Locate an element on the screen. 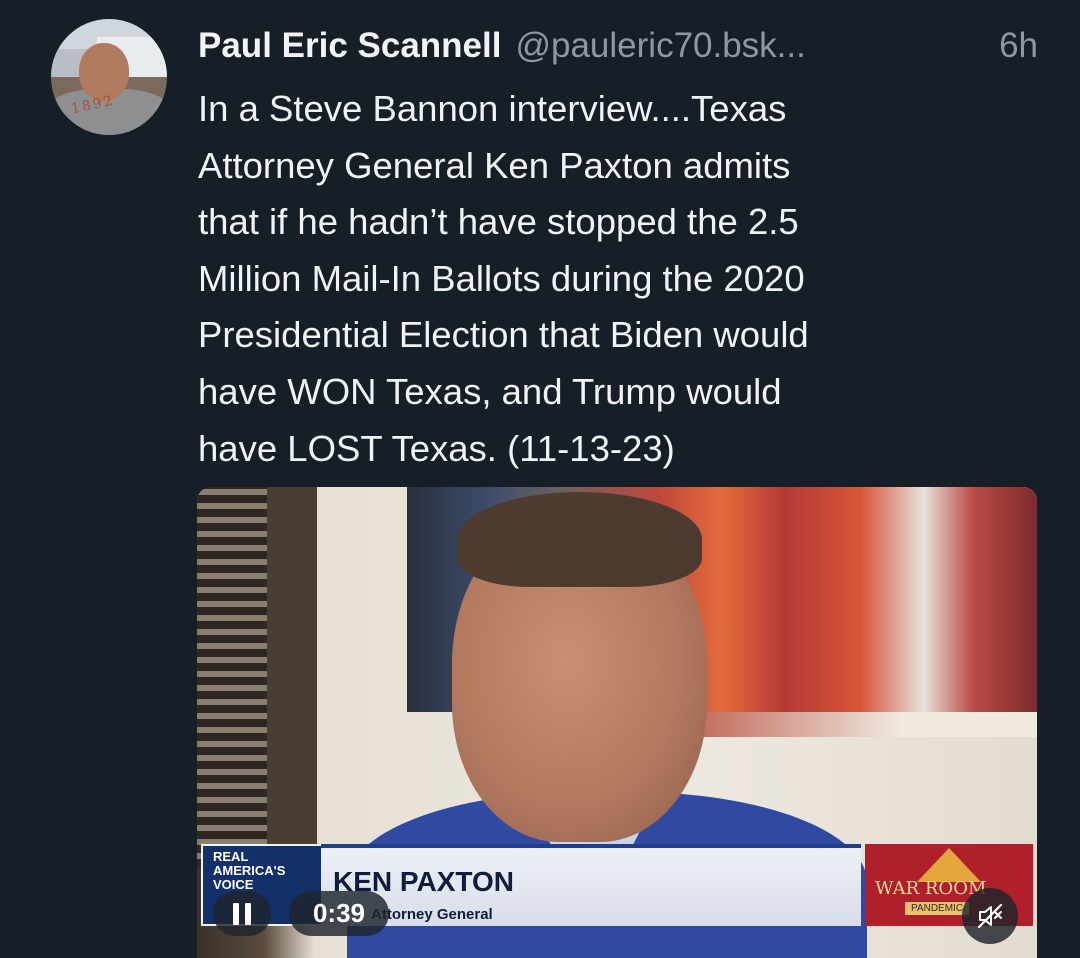  pause-icon is located at coordinates (242, 913).